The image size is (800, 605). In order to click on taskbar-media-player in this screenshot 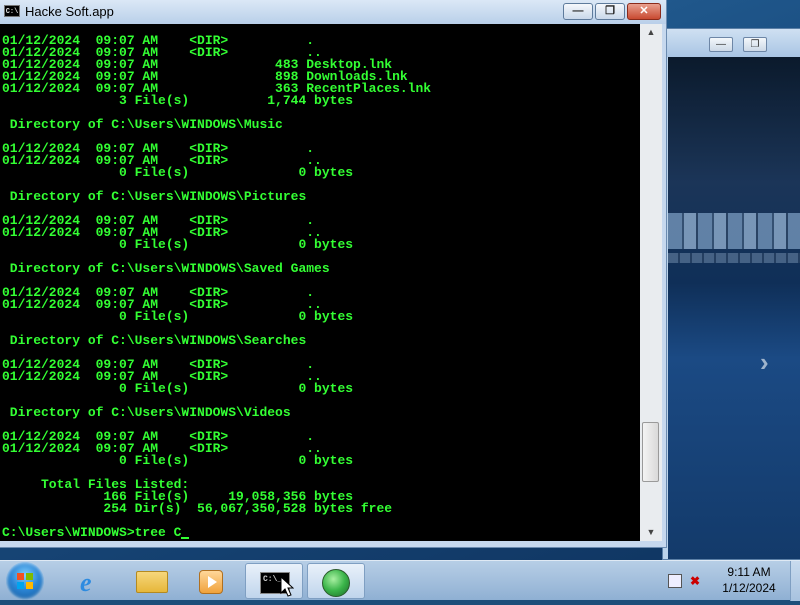, I will do `click(211, 581)`.